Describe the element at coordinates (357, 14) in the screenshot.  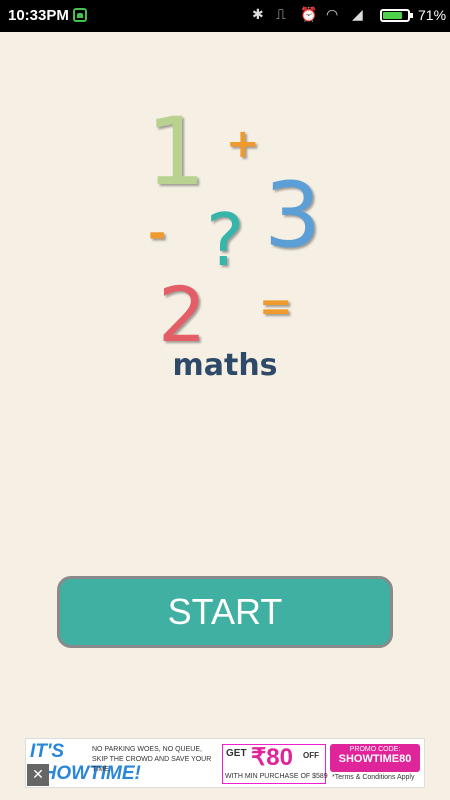
I see `signal-icon: ◢` at that location.